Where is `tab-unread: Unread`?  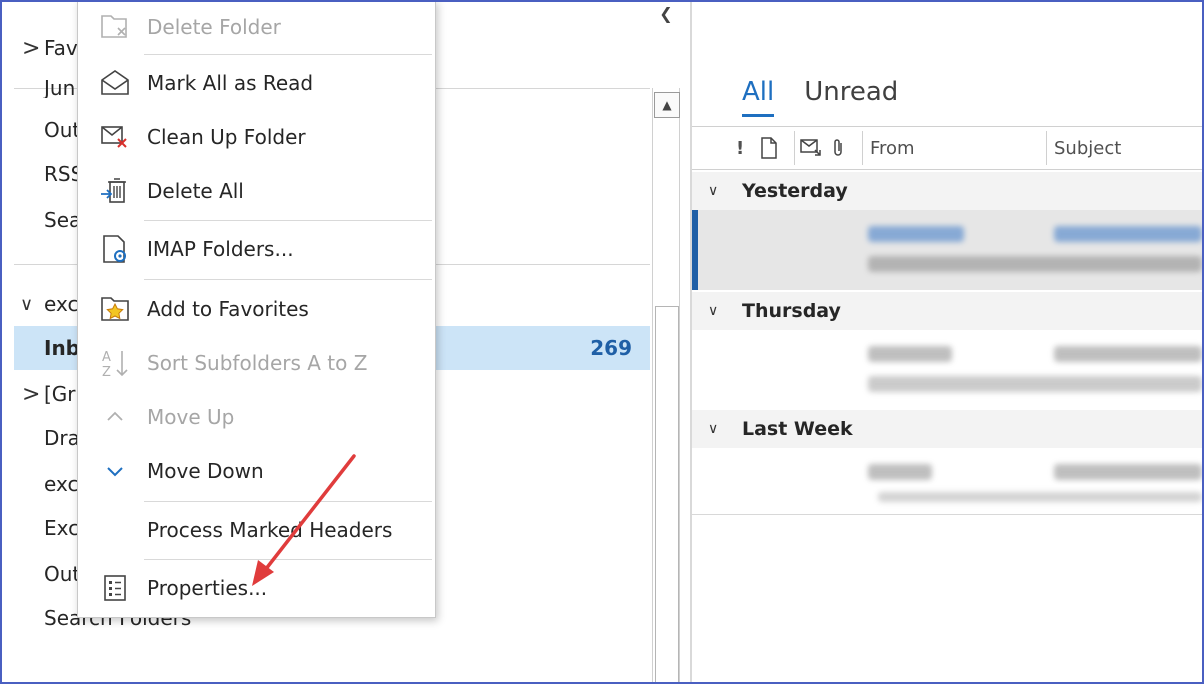 tab-unread: Unread is located at coordinates (851, 97).